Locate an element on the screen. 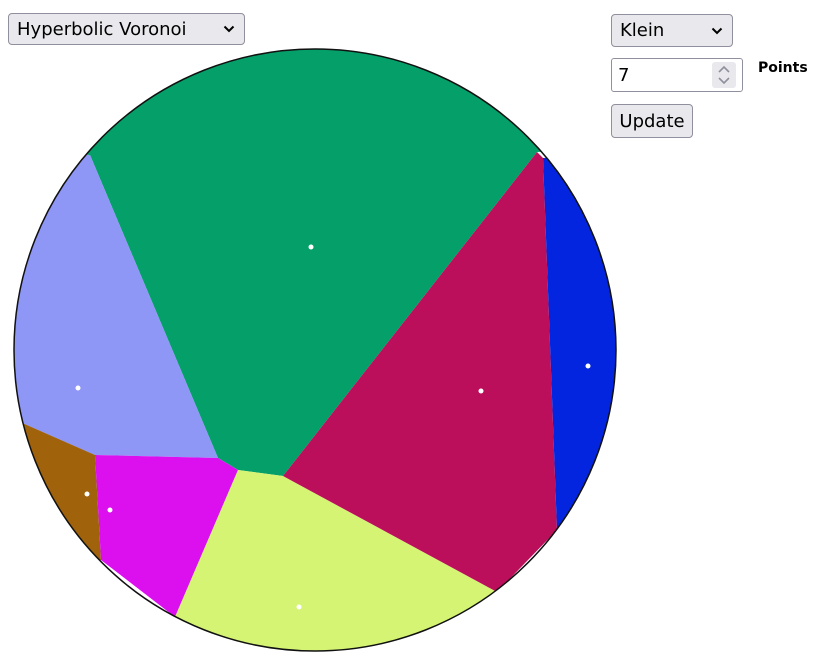  update-button-label: Update is located at coordinates (652, 121).